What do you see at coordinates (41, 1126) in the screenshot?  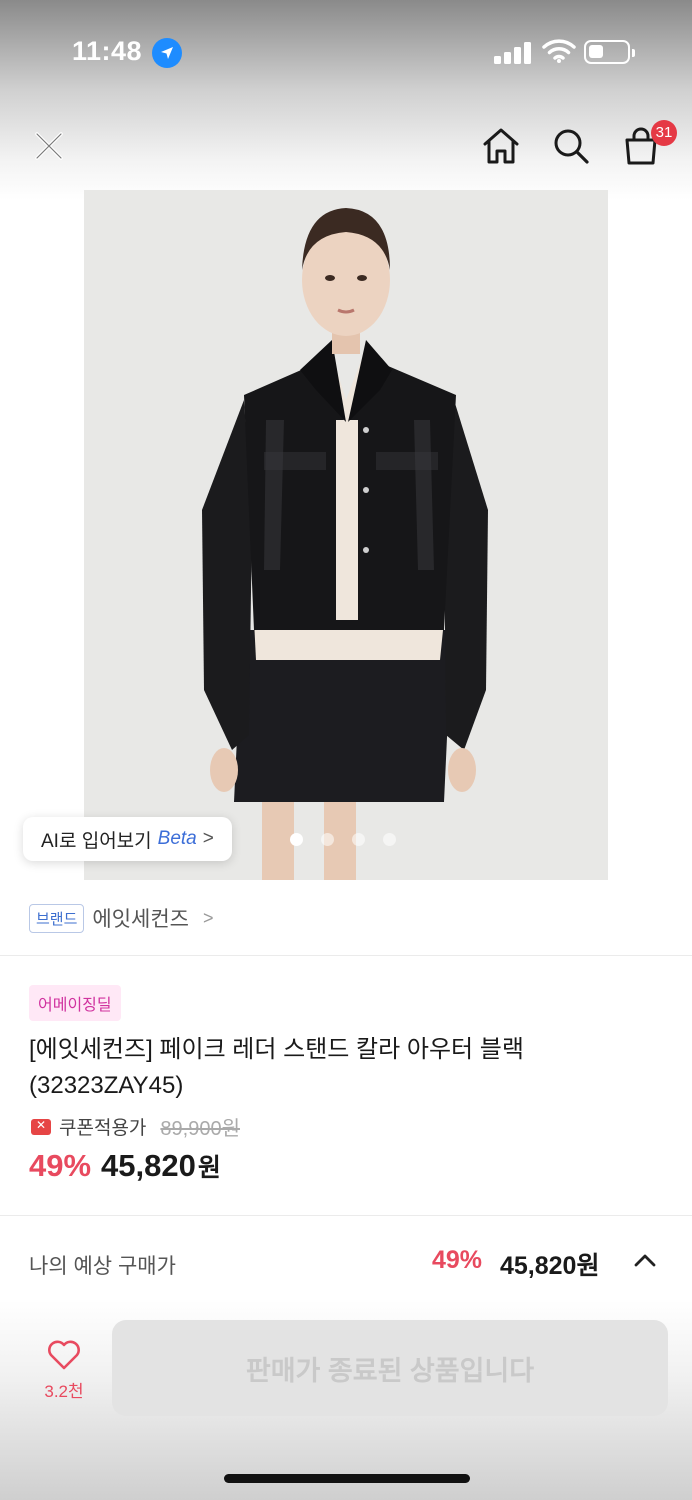 I see `coupon-icon` at bounding box center [41, 1126].